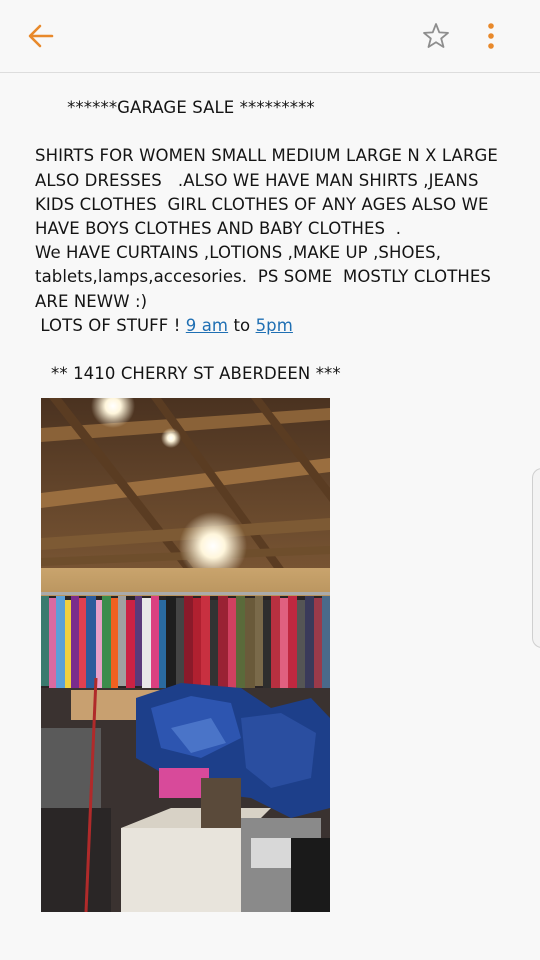 The width and height of the screenshot is (540, 960). I want to click on app-toolbar, so click(270, 36).